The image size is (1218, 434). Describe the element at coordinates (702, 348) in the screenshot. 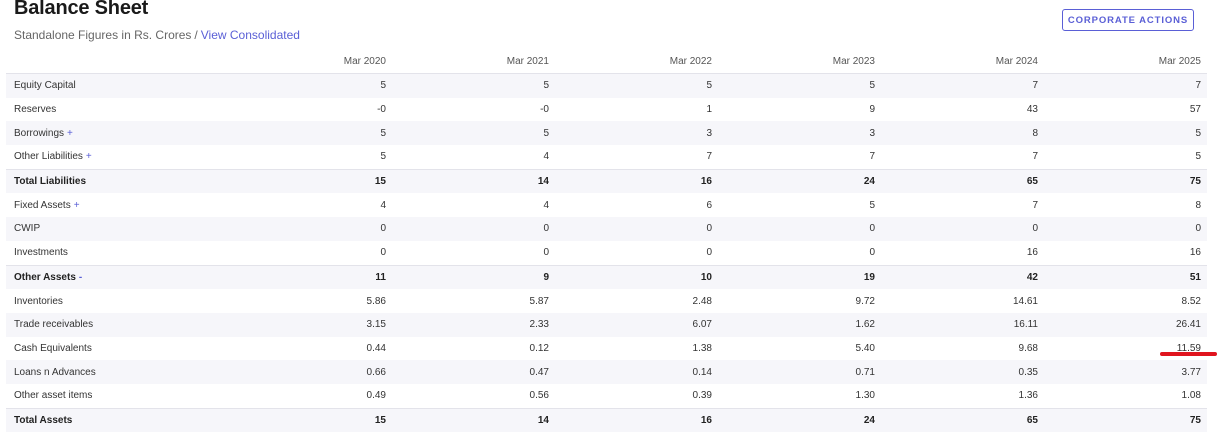

I see `table-cell: 1.38` at that location.